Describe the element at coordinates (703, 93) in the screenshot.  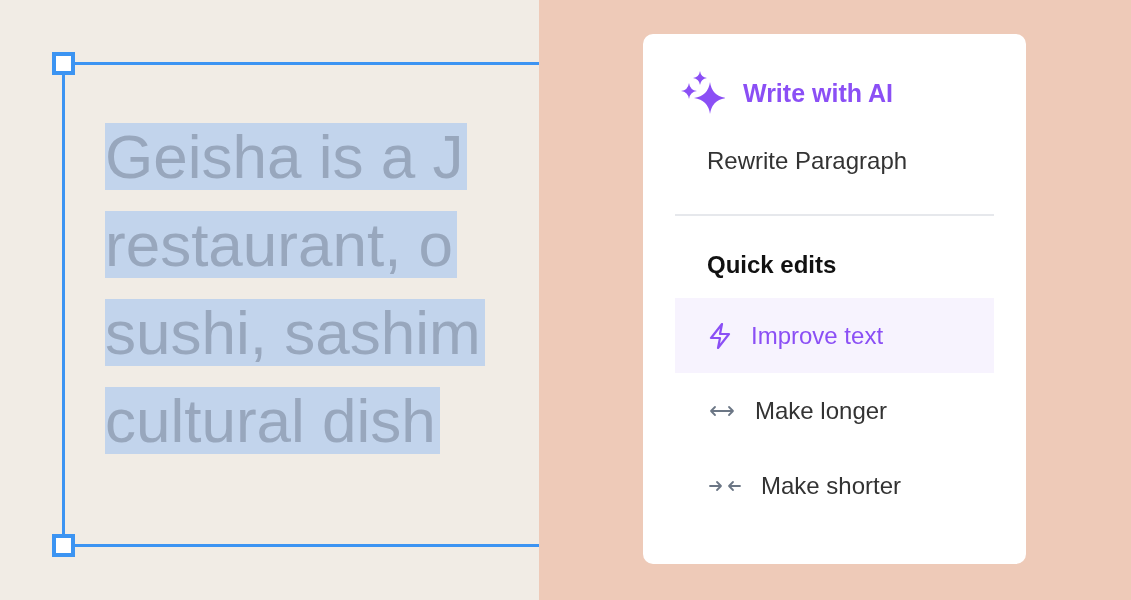
I see `sparkles-icon` at that location.